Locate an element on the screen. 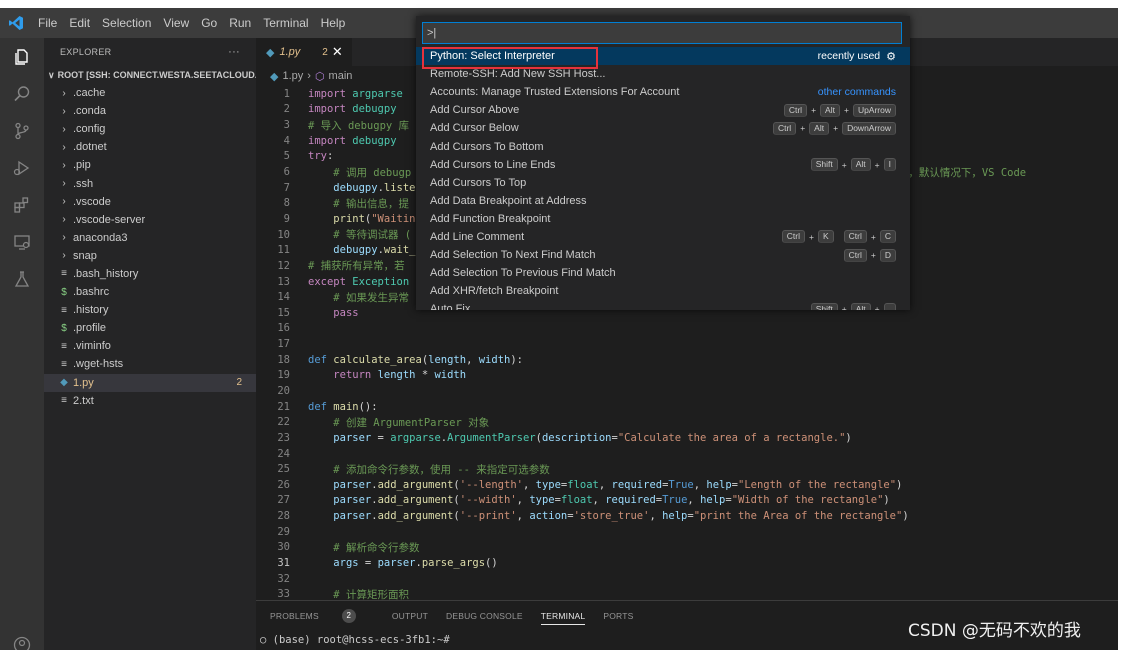  tab-output: OUTPUT is located at coordinates (410, 616).